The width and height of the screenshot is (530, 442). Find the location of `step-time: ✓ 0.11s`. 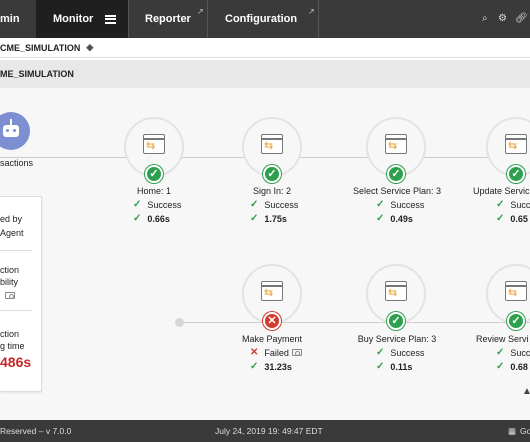

step-time: ✓ 0.11s is located at coordinates (394, 366).